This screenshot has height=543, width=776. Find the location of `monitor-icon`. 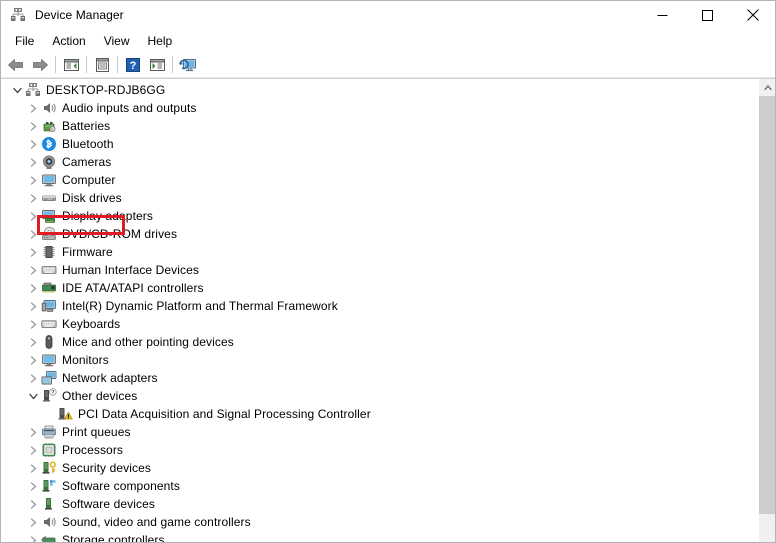

monitor-icon is located at coordinates (49, 360).